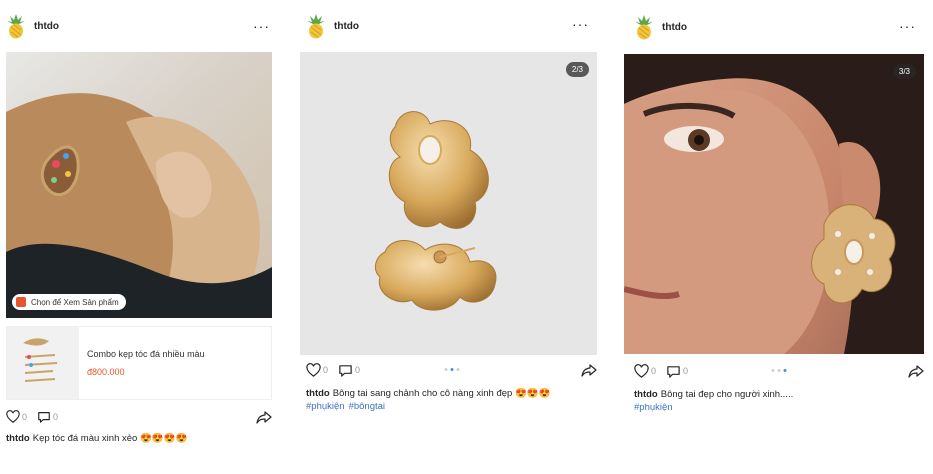  I want to click on caption-text: Kẹp tóc đá màu xinh xẻo 😍😍😍😍, so click(110, 438).